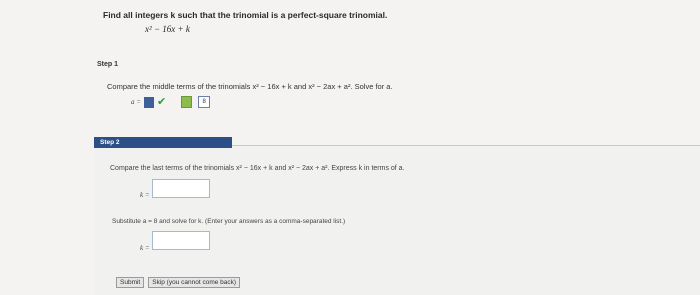 Image resolution: width=700 pixels, height=295 pixels. I want to click on k-label: k =, so click(145, 195).